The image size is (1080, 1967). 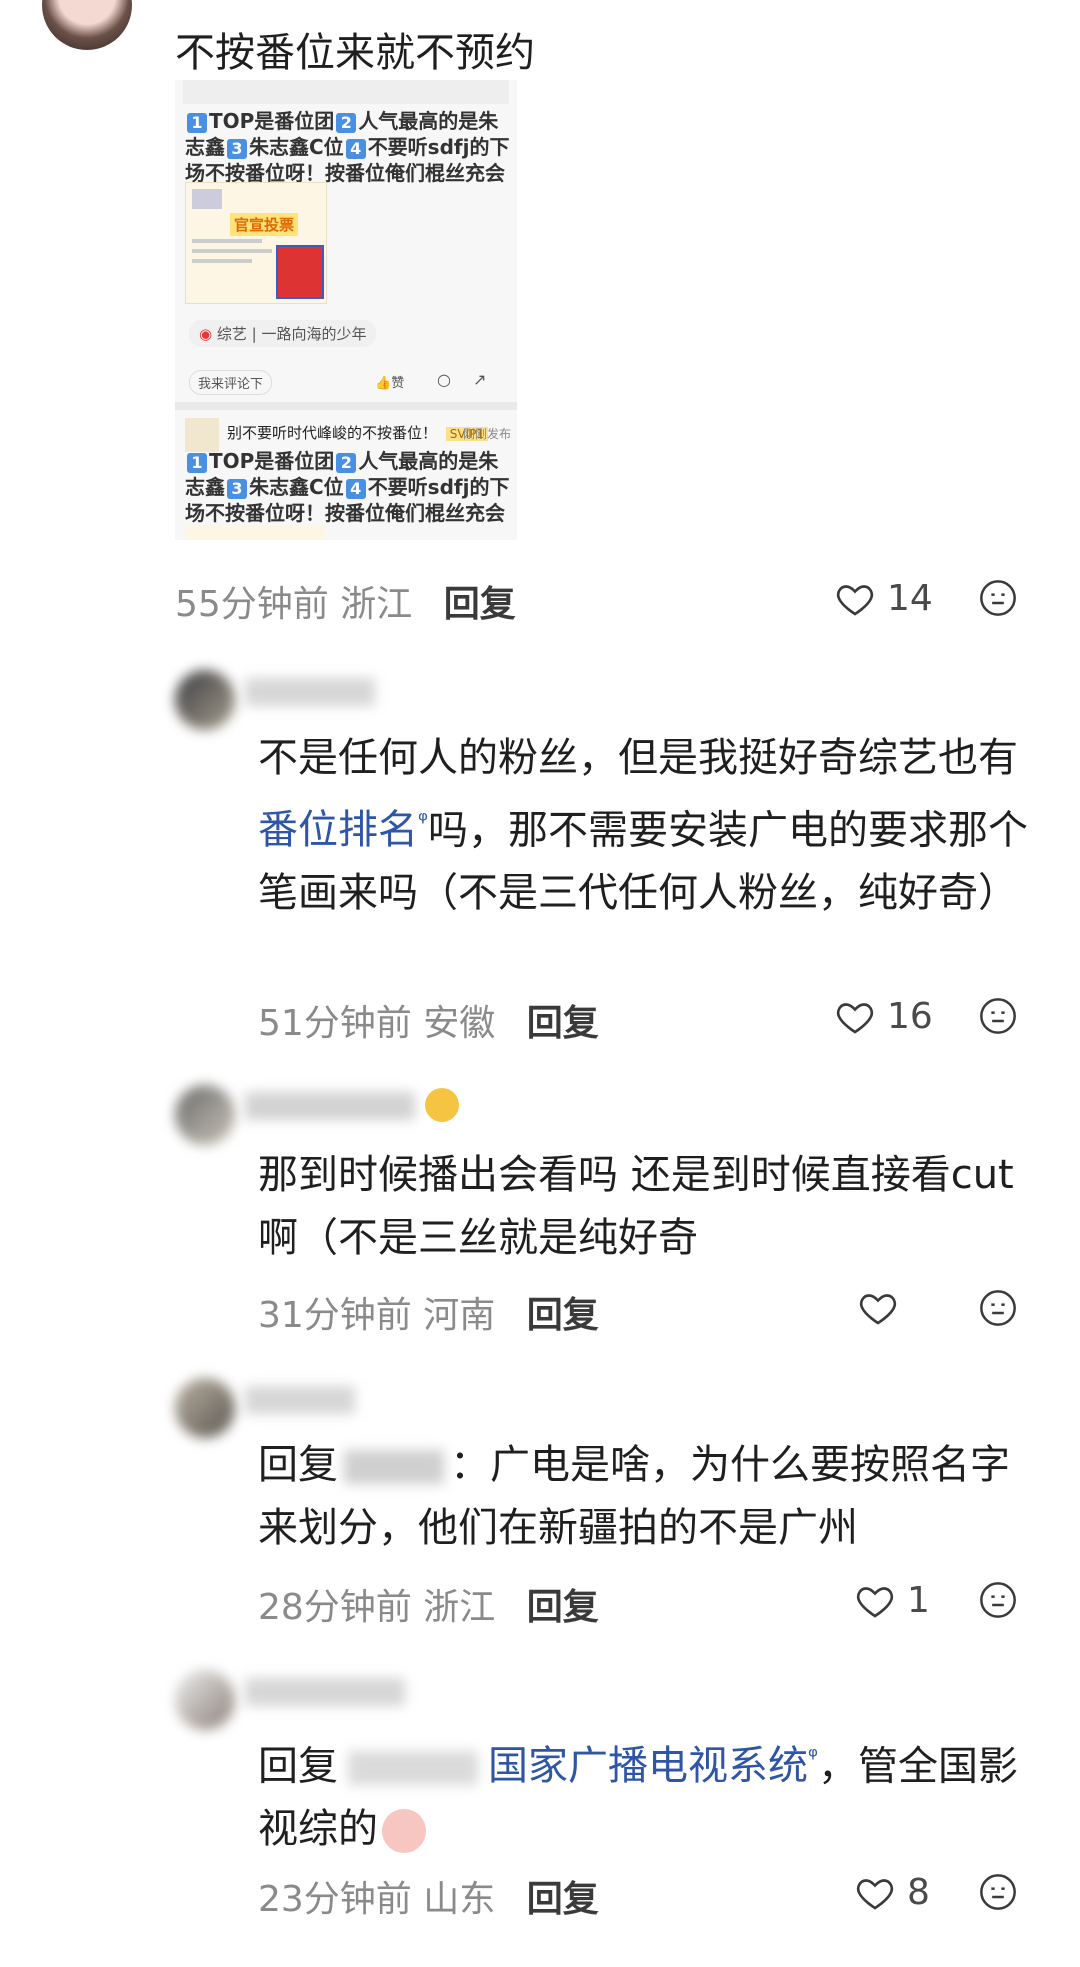 I want to click on like-count: 8, so click(x=918, y=1892).